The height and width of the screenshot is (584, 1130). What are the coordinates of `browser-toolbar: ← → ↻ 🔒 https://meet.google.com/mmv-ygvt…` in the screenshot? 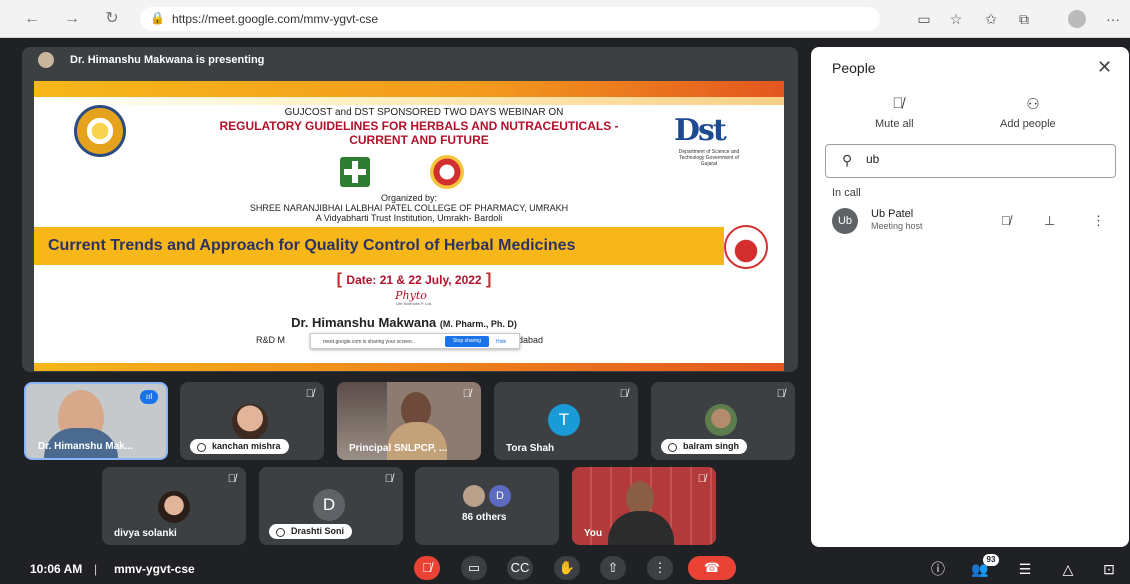 It's located at (565, 19).